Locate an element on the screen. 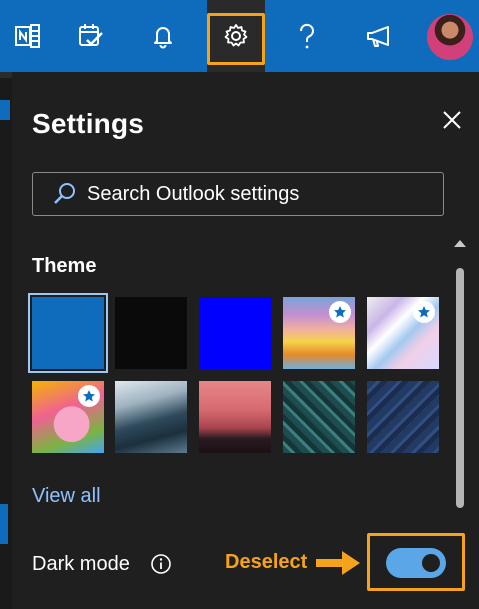 The image size is (479, 609). notifications-button is located at coordinates (163, 36).